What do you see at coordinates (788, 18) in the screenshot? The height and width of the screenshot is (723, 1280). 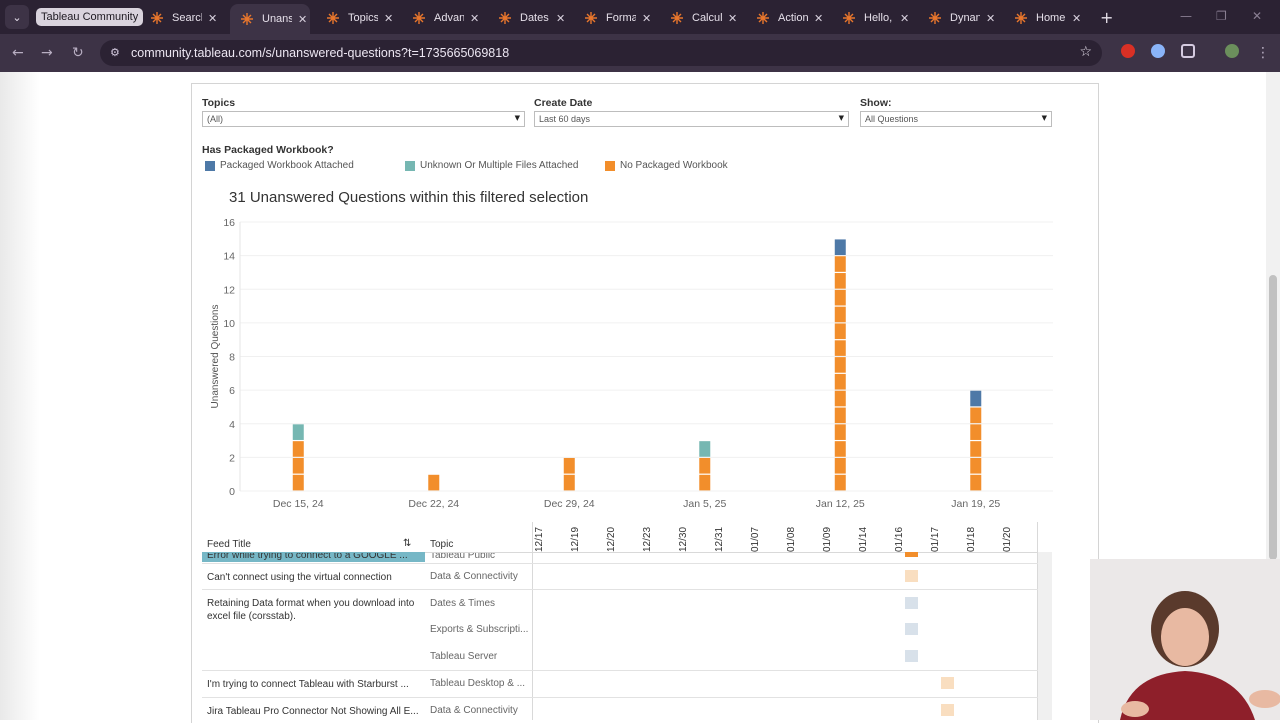 I see `browser-tab: Action ✕` at bounding box center [788, 18].